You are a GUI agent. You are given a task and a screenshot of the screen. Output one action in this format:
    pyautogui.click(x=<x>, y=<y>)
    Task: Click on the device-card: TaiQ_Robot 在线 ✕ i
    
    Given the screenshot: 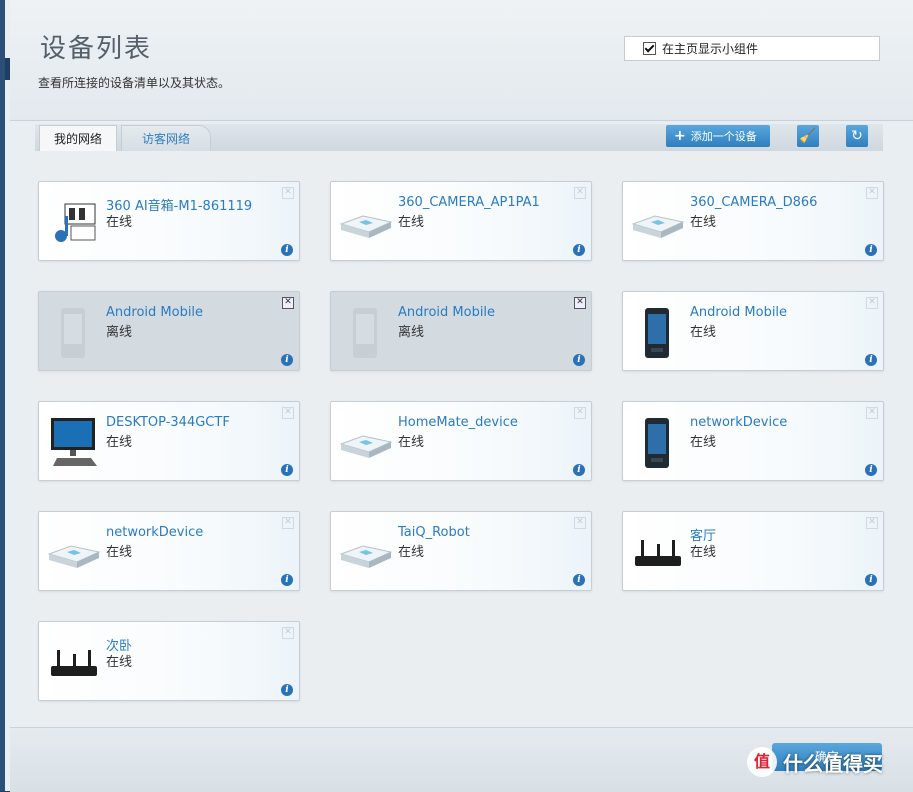 What is the action you would take?
    pyautogui.click(x=461, y=551)
    